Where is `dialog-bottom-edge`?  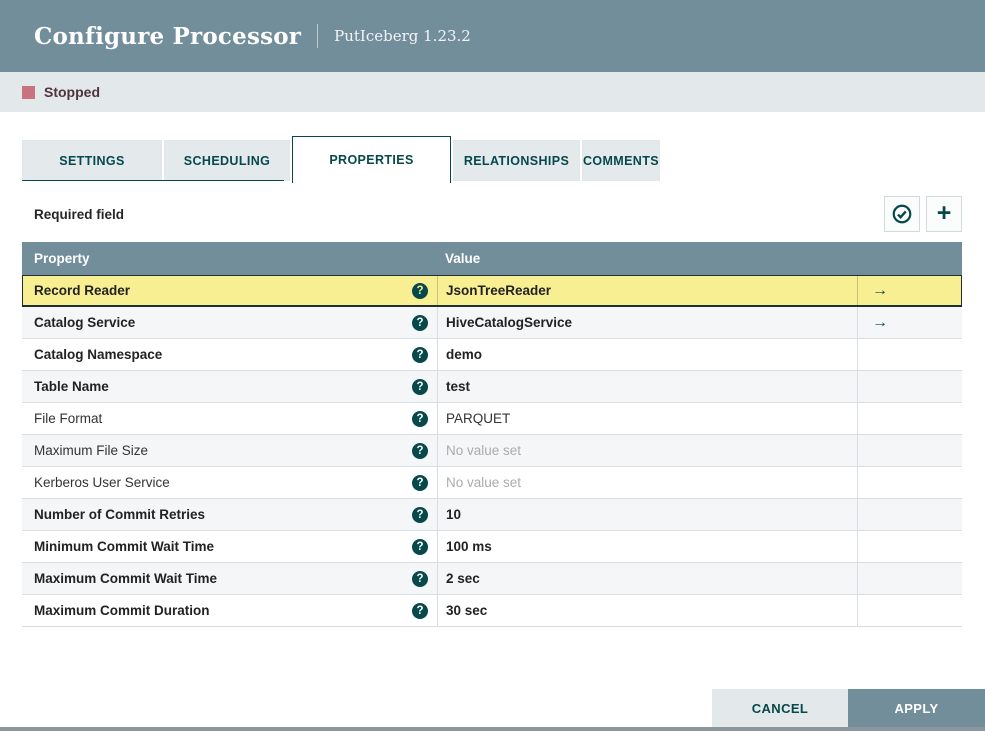
dialog-bottom-edge is located at coordinates (492, 729).